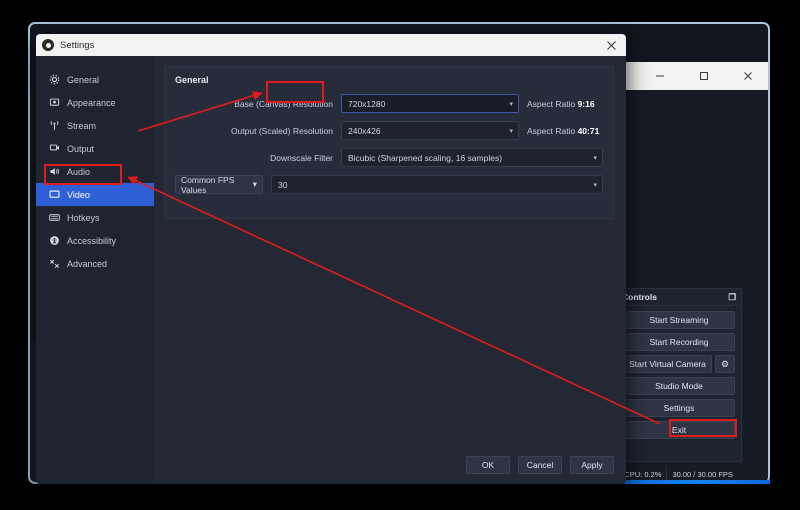 This screenshot has height=510, width=800. I want to click on start-streaming-button: Start Streaming, so click(679, 320).